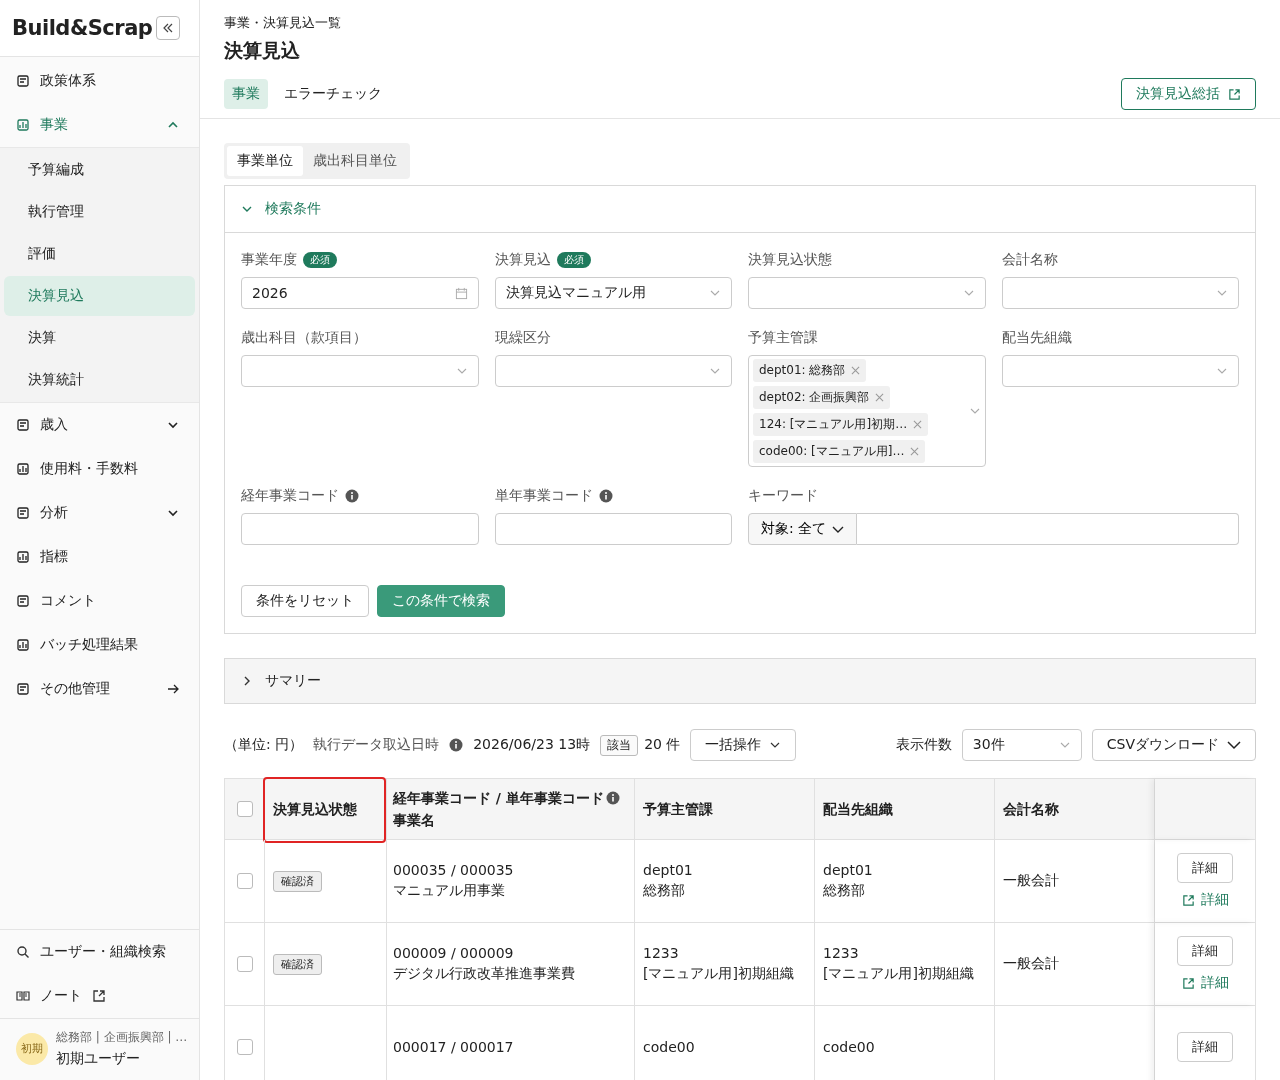  What do you see at coordinates (678, 809) in the screenshot?
I see `column-header: 予算主管課` at bounding box center [678, 809].